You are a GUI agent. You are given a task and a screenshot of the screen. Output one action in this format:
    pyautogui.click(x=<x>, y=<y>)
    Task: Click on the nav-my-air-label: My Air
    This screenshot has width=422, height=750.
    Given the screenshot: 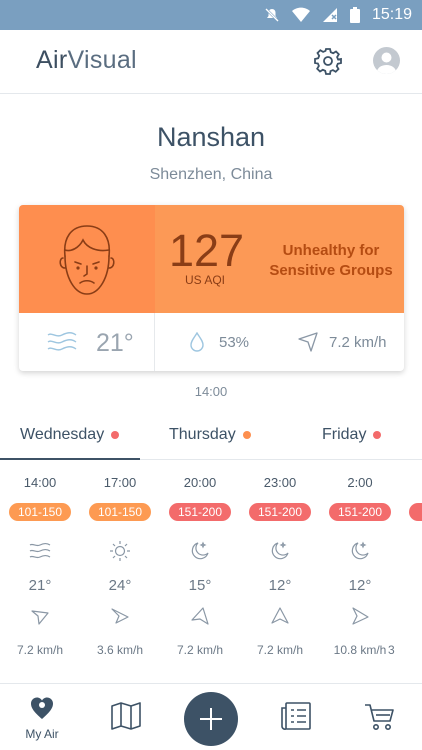 What is the action you would take?
    pyautogui.click(x=42, y=734)
    